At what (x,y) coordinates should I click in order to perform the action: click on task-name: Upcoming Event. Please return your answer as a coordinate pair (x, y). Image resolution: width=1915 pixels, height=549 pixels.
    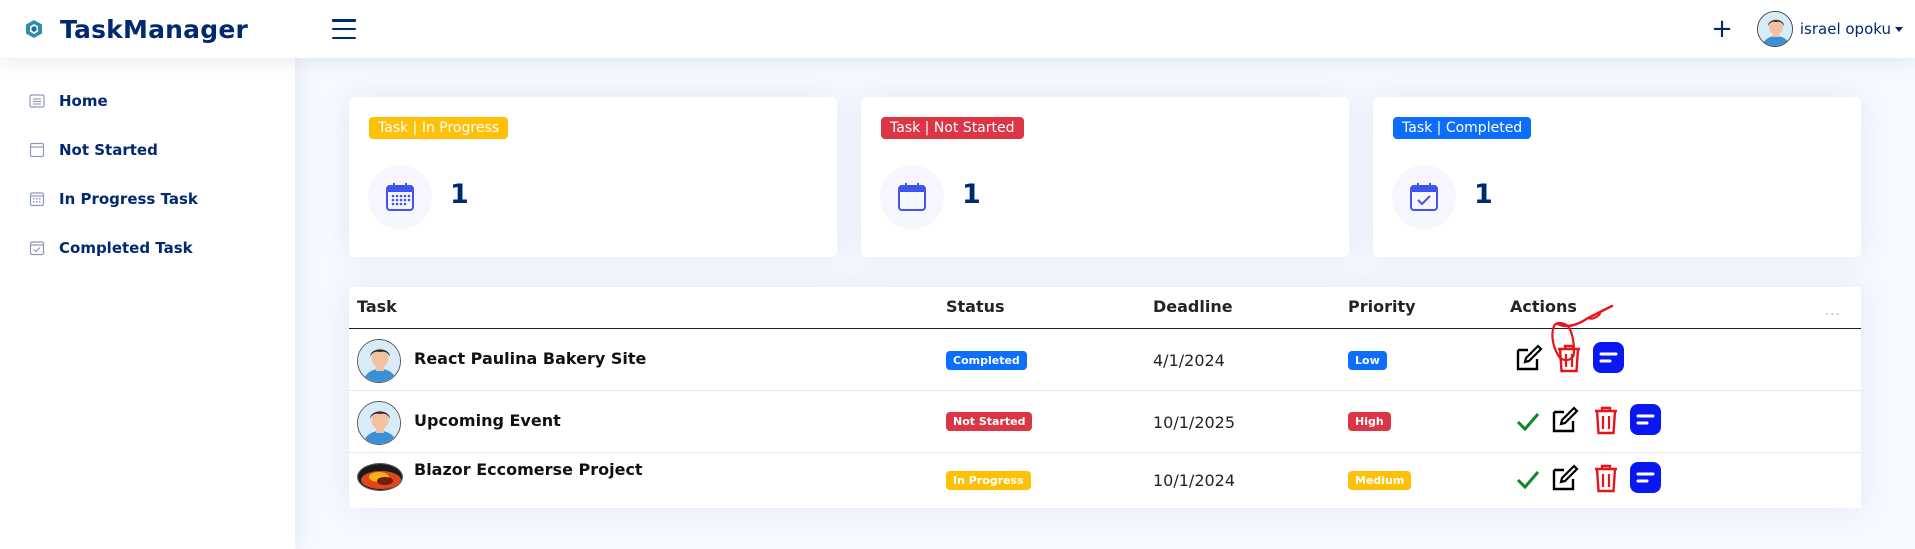
    Looking at the image, I should click on (487, 420).